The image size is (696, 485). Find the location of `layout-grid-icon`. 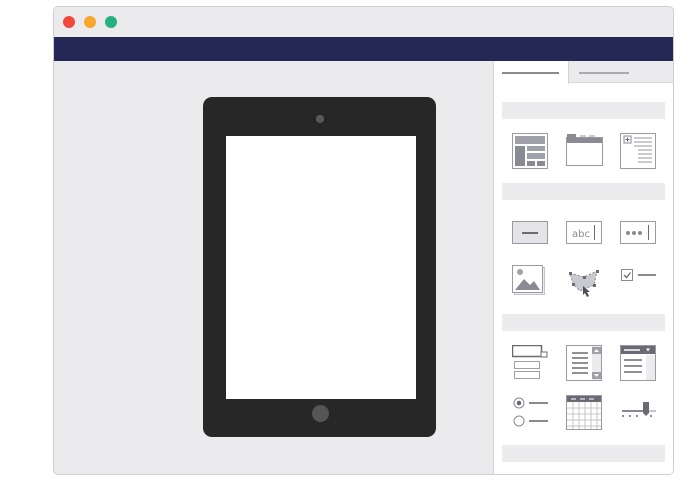

layout-grid-icon is located at coordinates (530, 151).